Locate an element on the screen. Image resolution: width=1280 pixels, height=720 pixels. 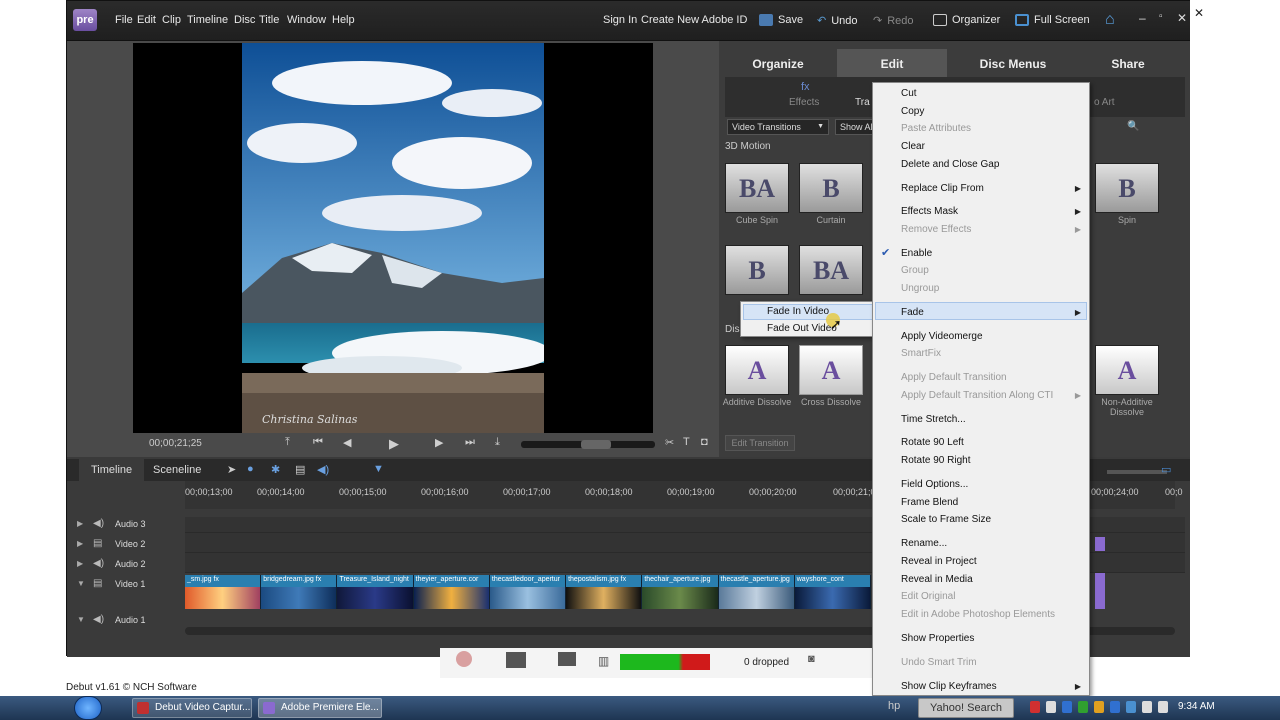
menu-item-edit-photoshop: Edit in Adobe Photoshop Elements is located at coordinates (978, 614).